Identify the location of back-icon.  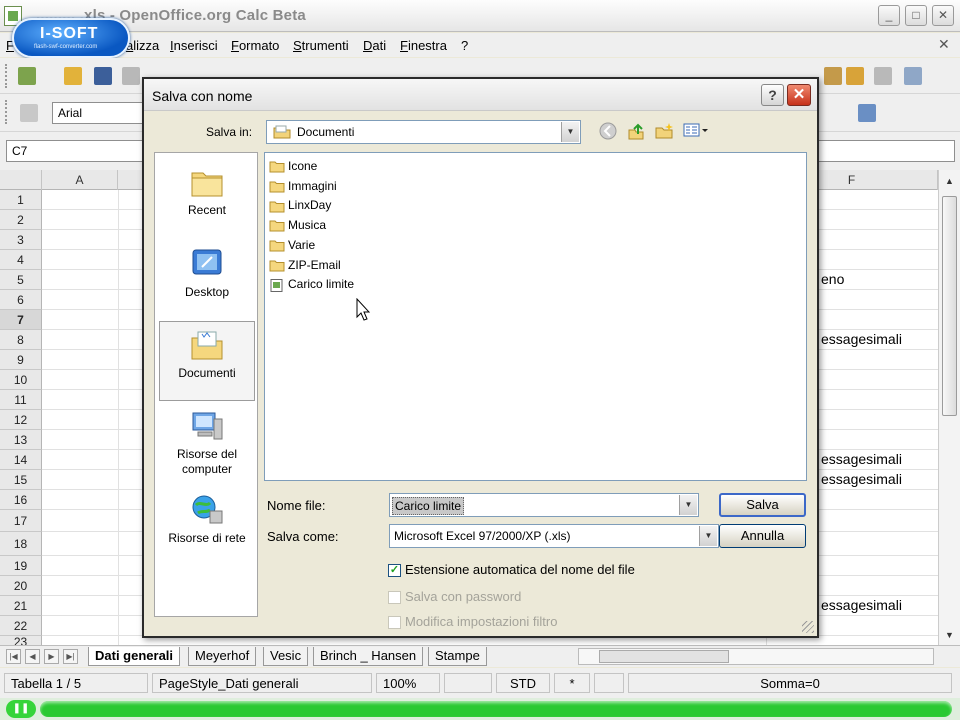
(608, 132).